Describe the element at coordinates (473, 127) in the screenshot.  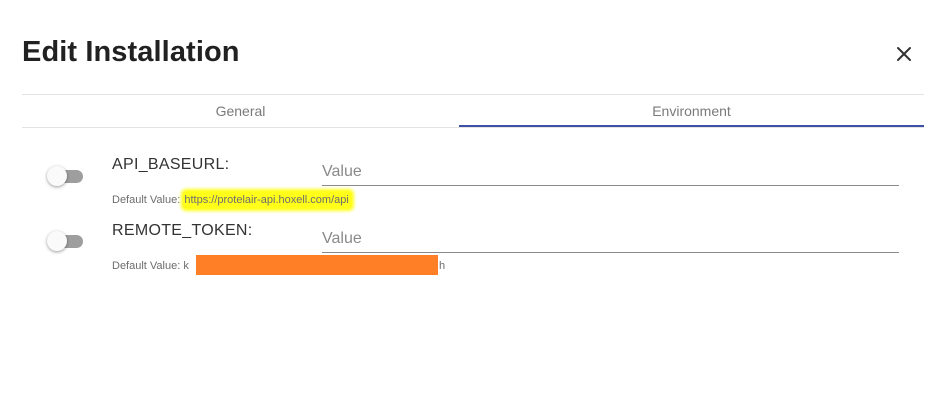
I see `tab-bar-divider` at that location.